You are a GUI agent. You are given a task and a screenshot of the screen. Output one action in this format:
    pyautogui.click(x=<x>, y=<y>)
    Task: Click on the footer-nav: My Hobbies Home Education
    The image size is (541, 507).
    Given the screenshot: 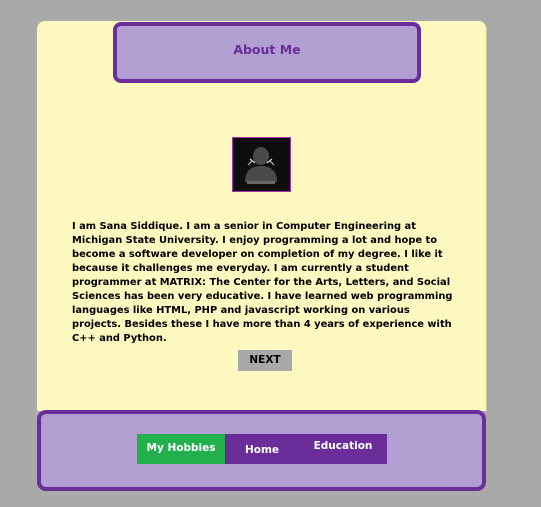 What is the action you would take?
    pyautogui.click(x=262, y=449)
    